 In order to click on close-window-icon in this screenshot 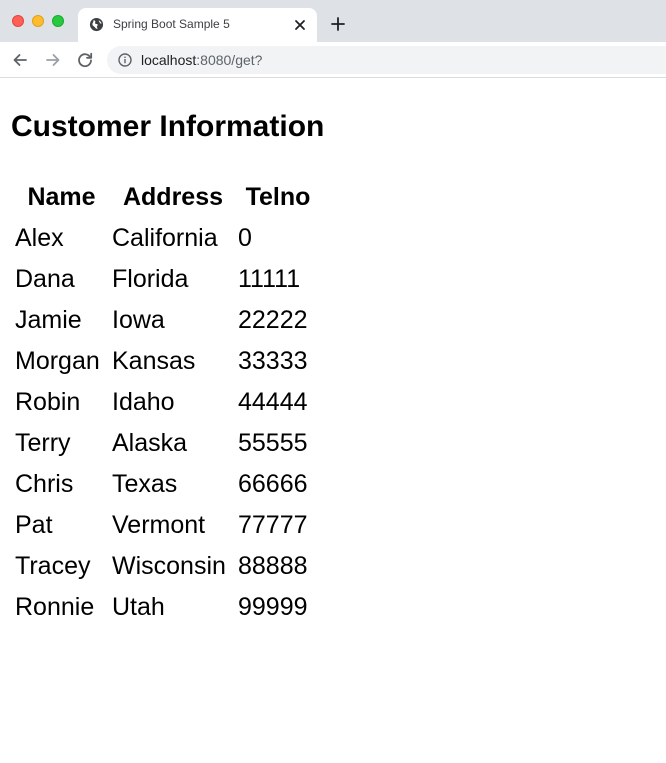, I will do `click(18, 21)`.